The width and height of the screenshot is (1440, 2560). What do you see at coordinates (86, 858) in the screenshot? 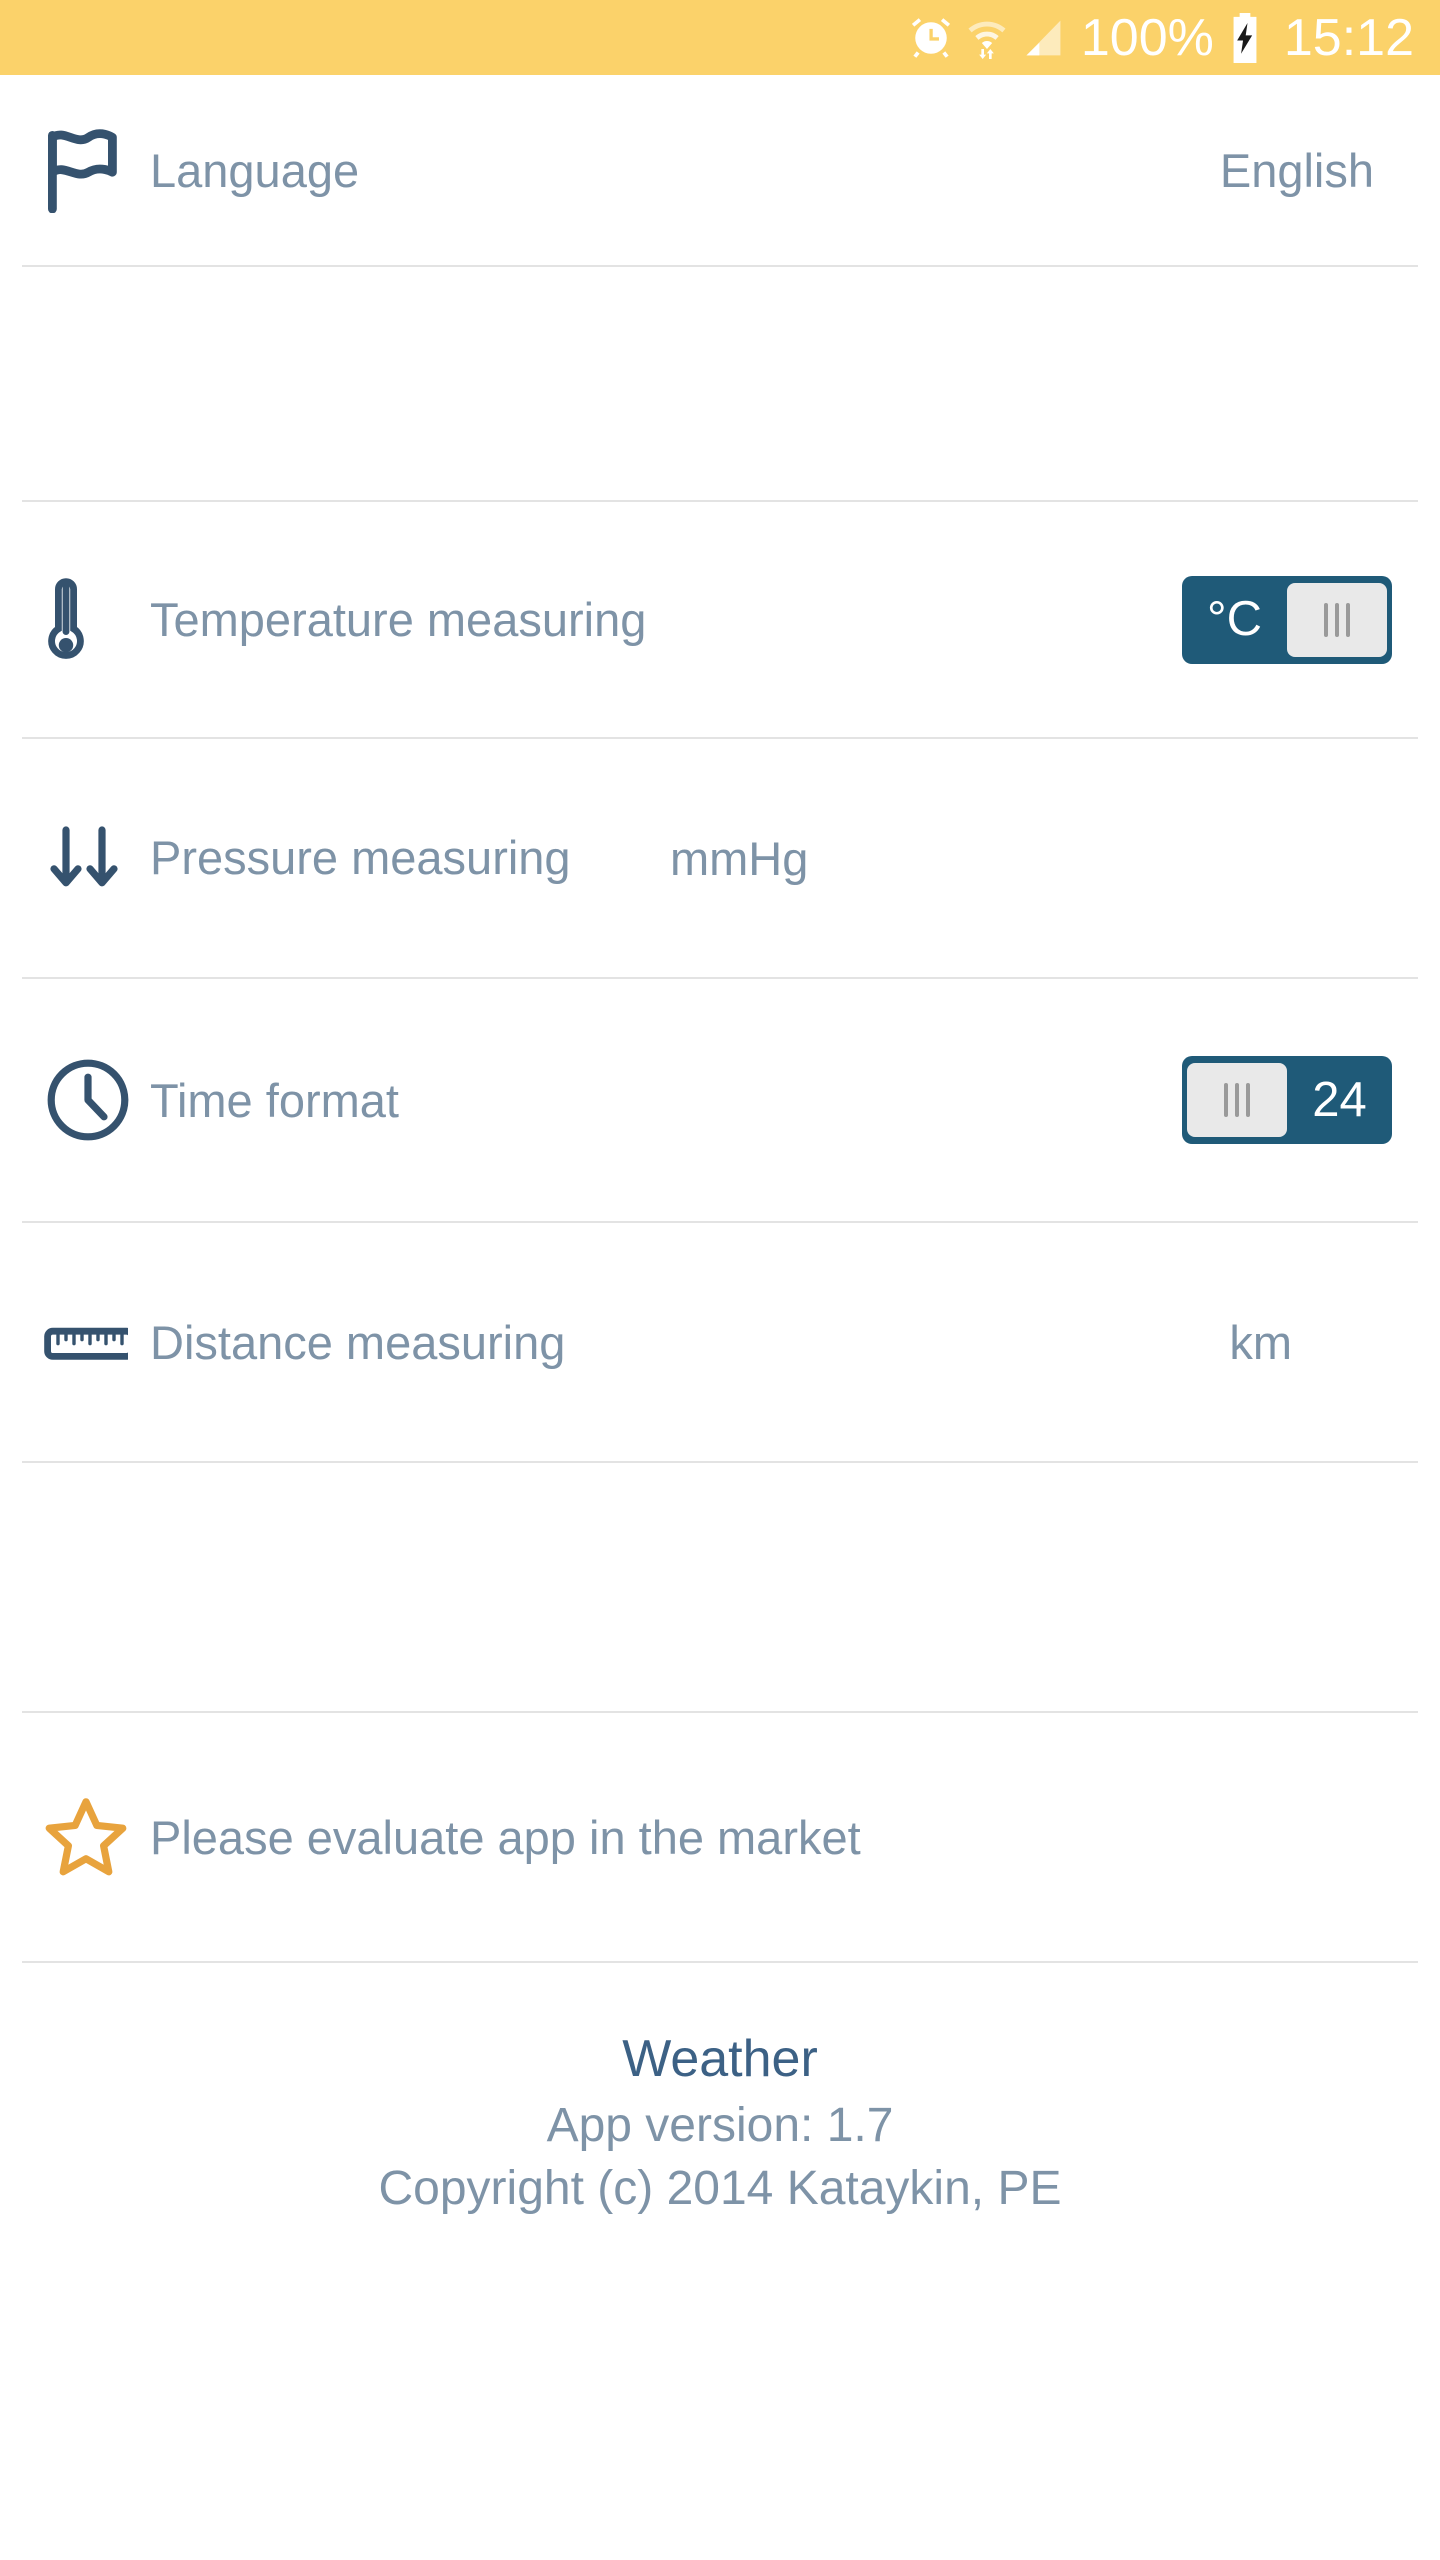
I see `double-down-arrow-icon` at bounding box center [86, 858].